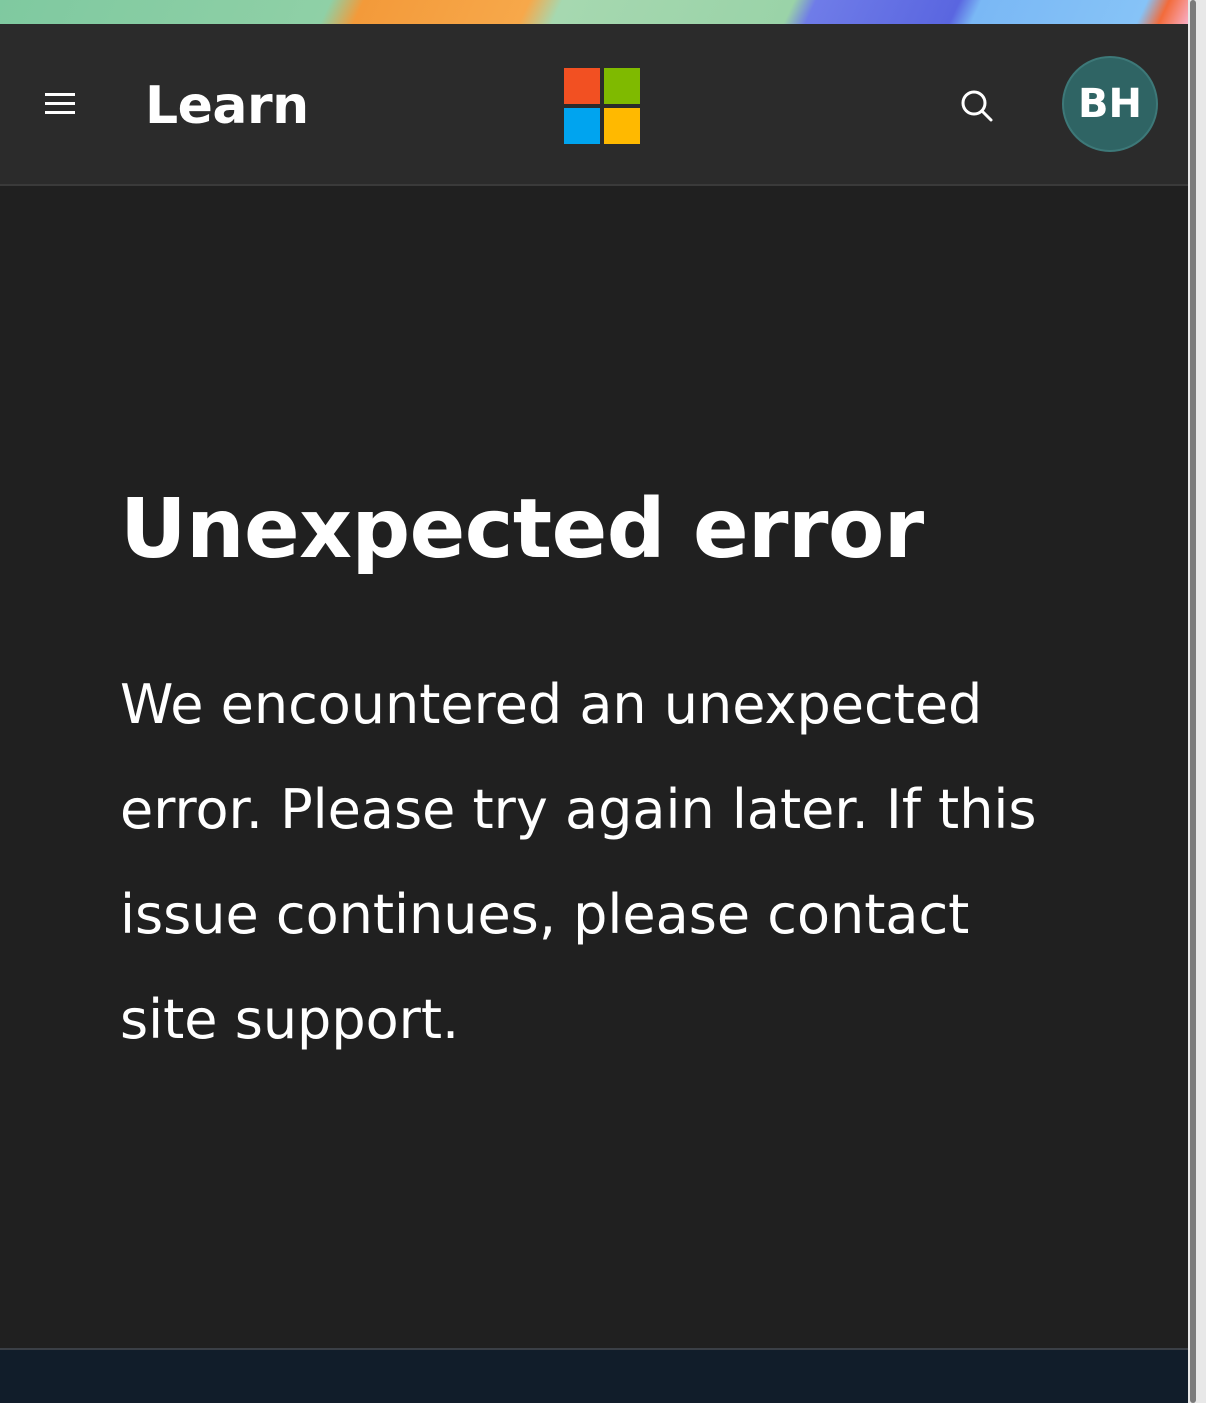 The image size is (1206, 1403). What do you see at coordinates (594, 1375) in the screenshot?
I see `footer` at bounding box center [594, 1375].